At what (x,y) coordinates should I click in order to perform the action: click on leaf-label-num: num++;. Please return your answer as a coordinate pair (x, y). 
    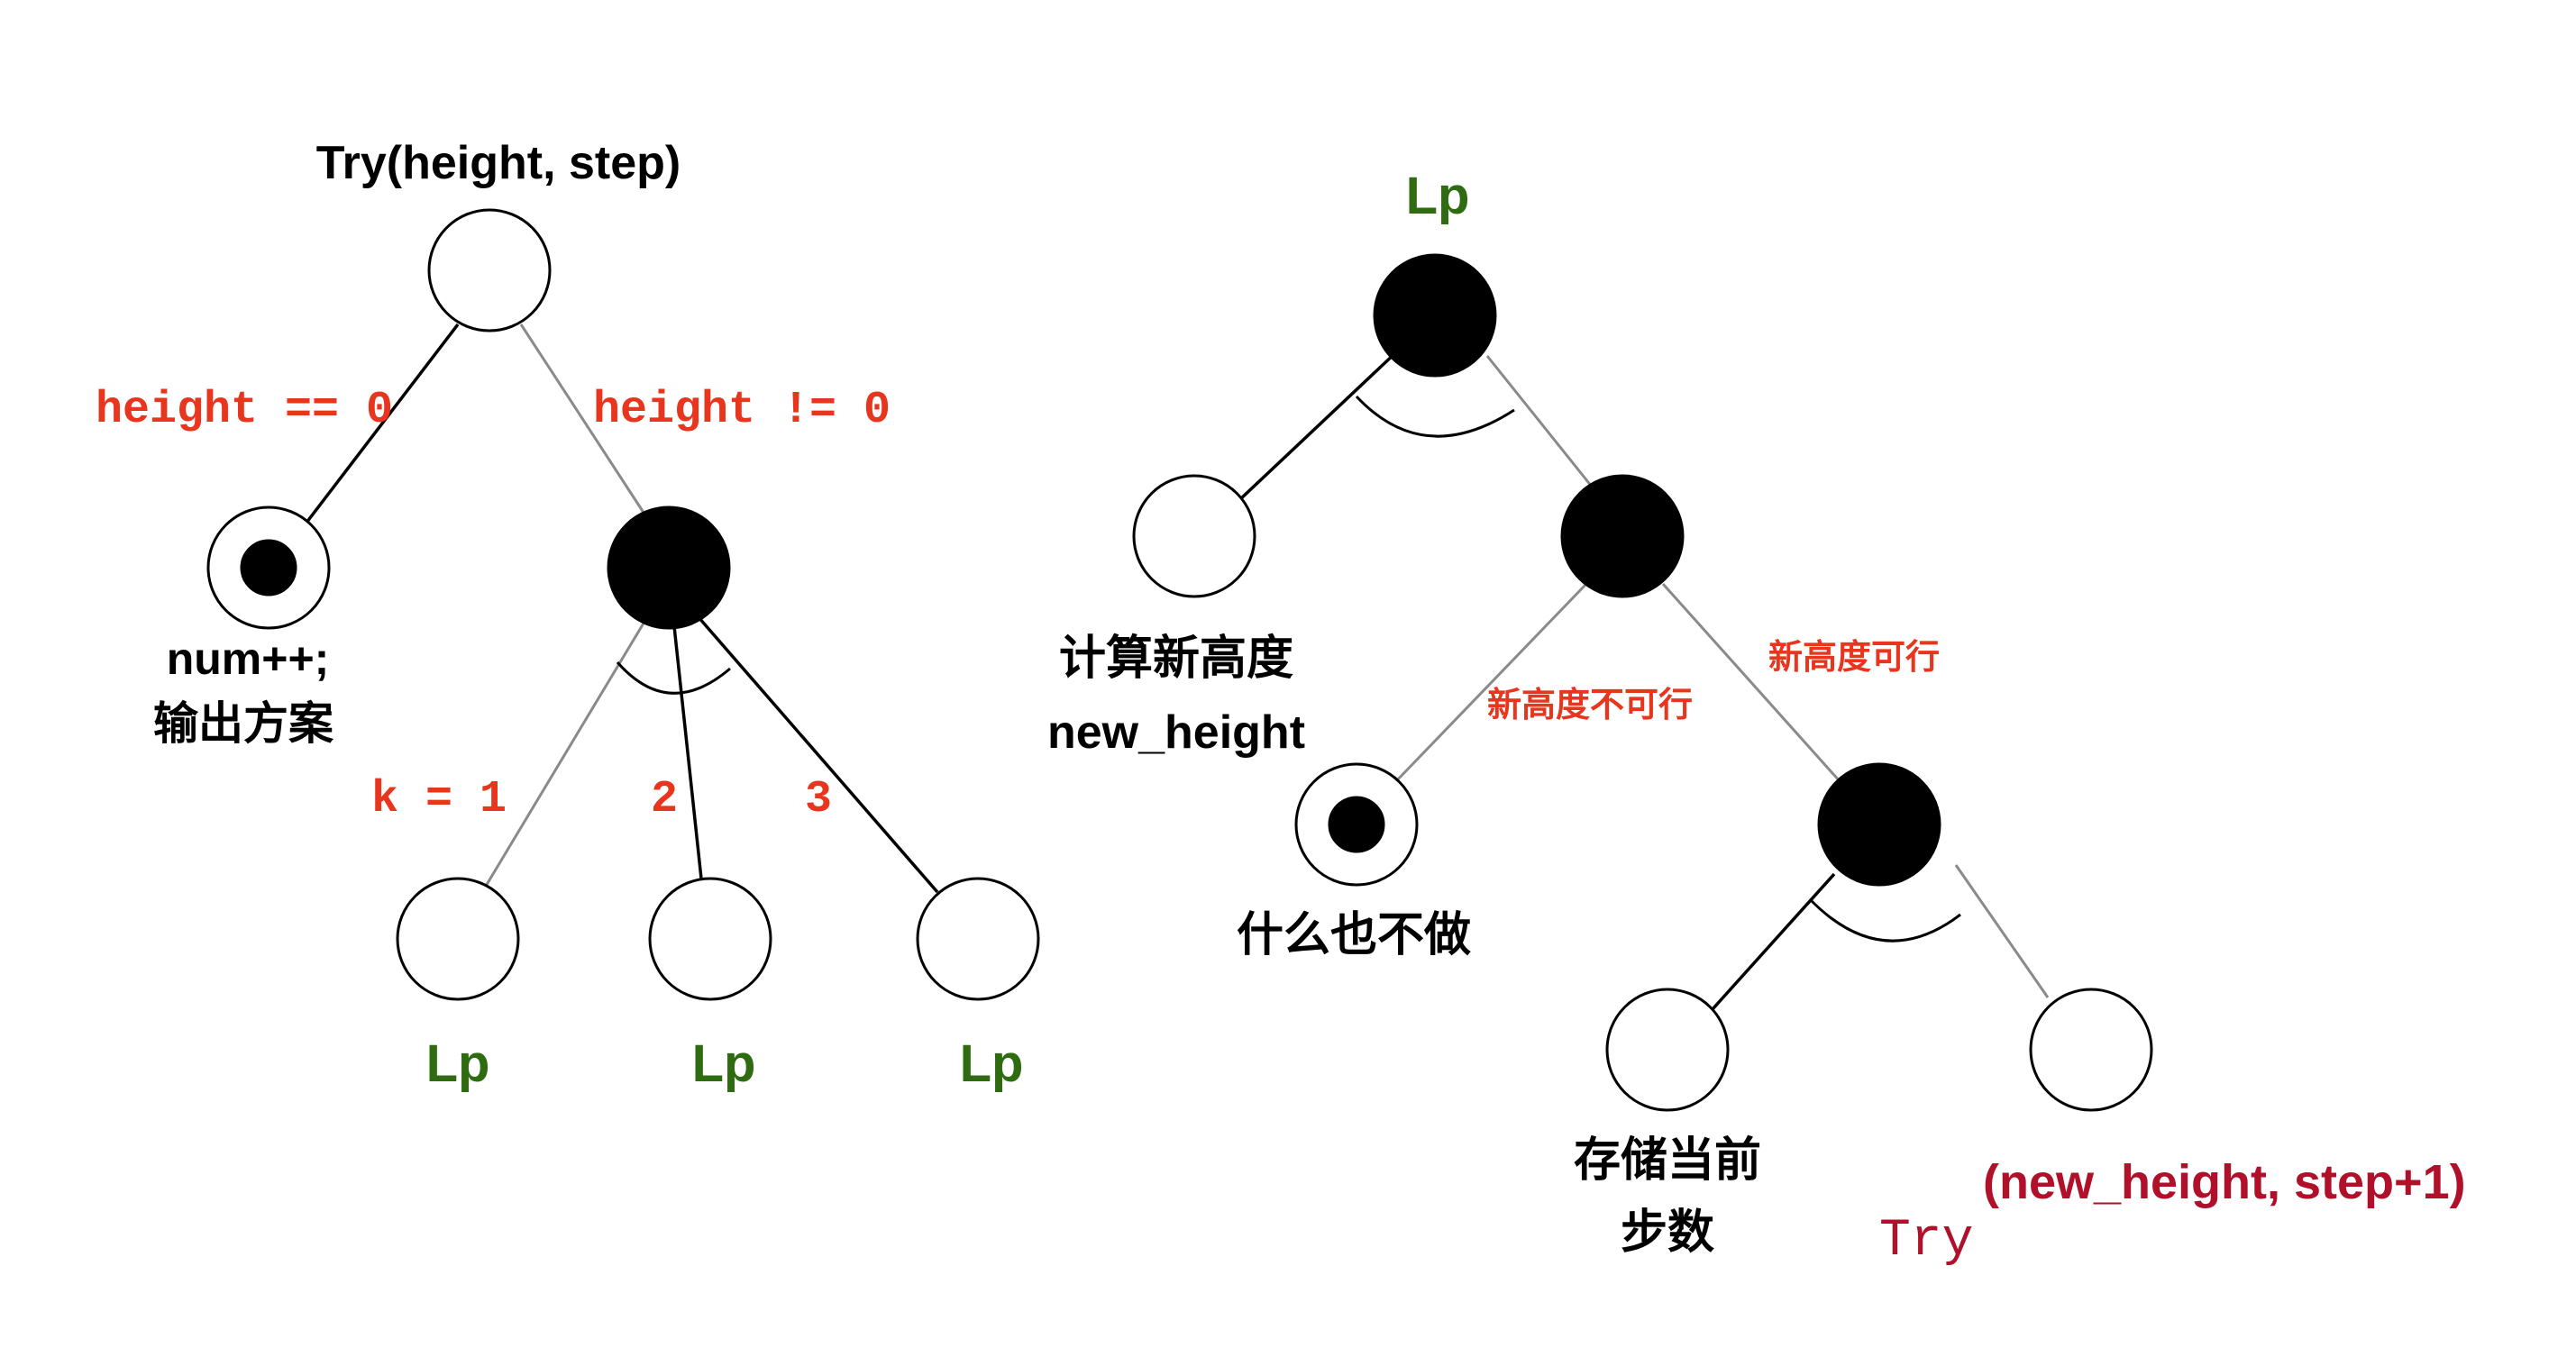
    Looking at the image, I should click on (249, 658).